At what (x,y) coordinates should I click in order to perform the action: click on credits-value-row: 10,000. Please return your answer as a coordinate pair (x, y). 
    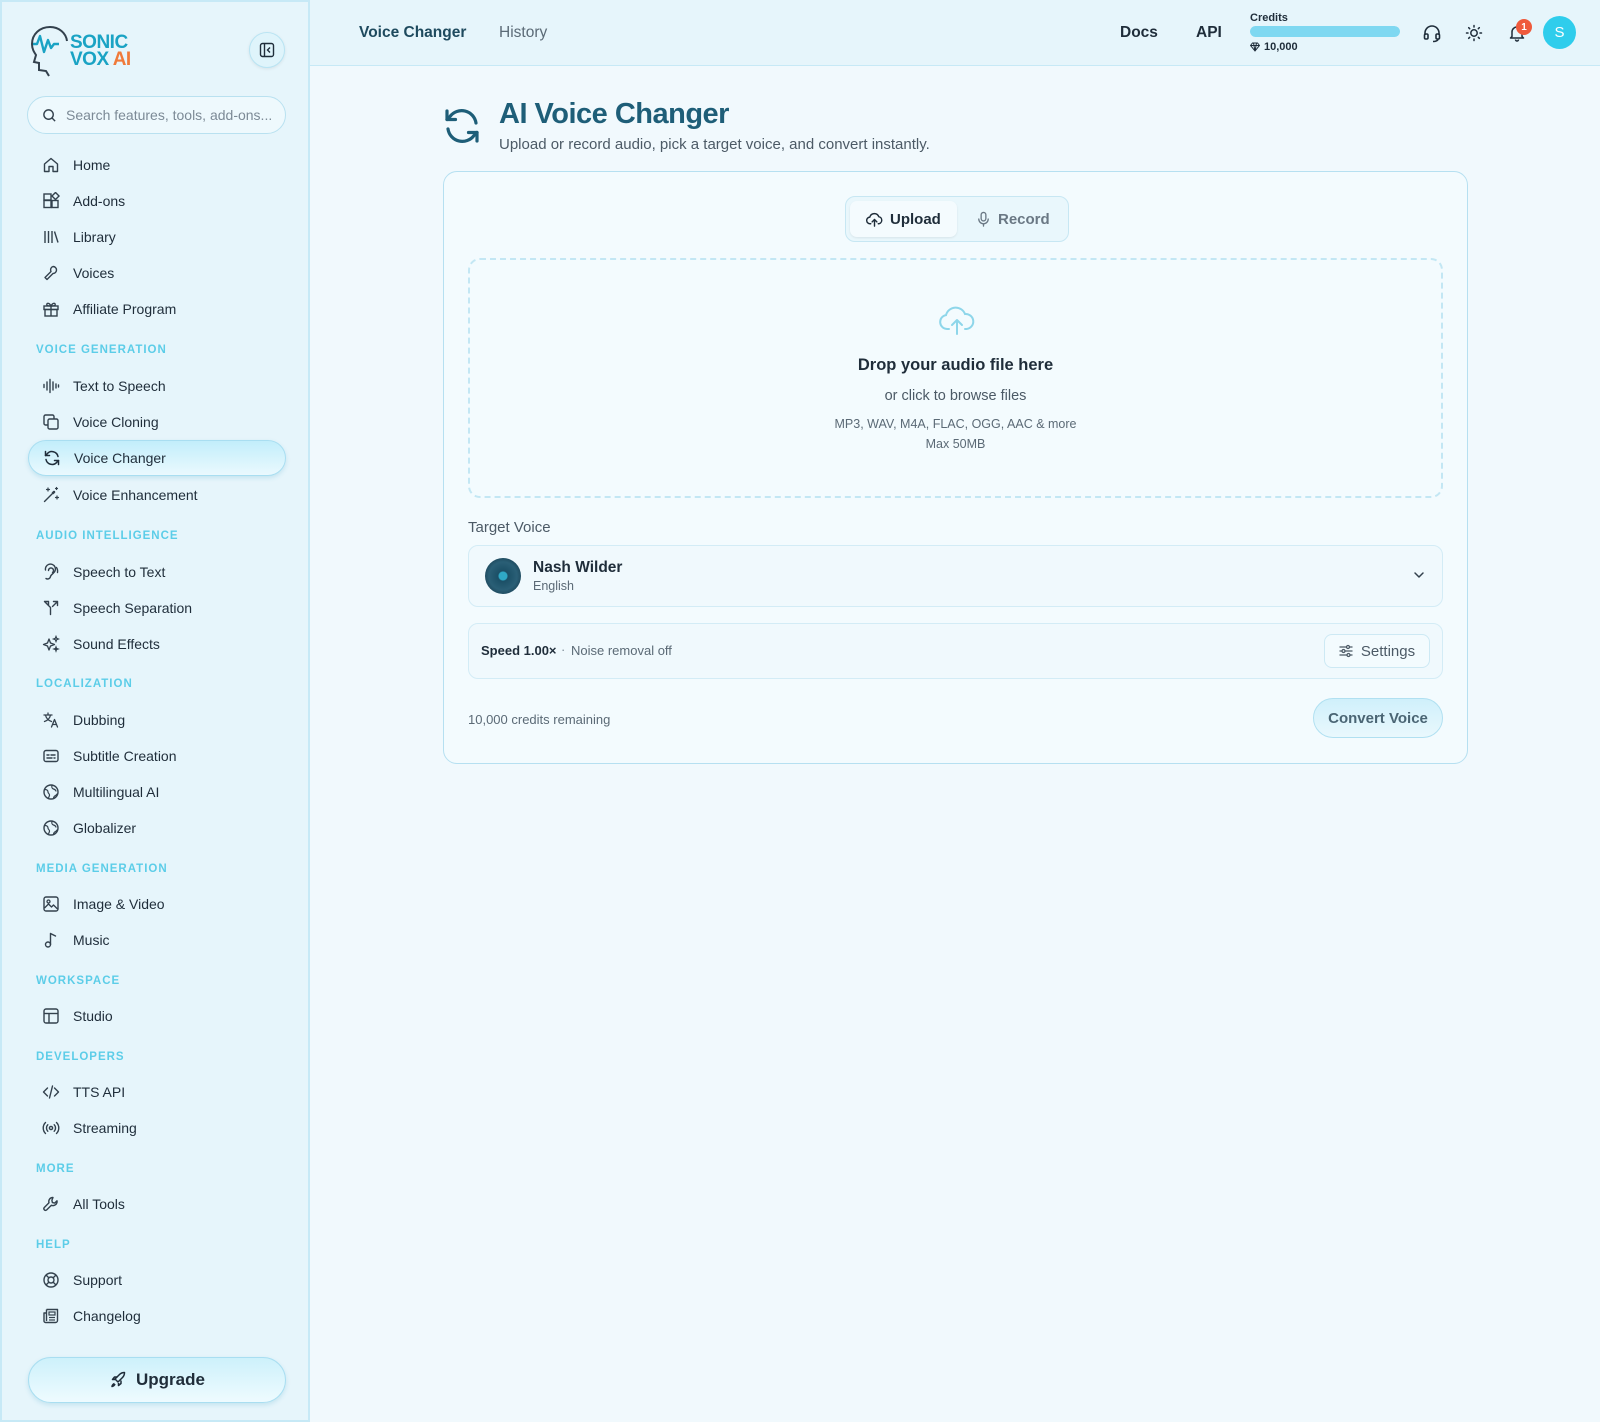
    Looking at the image, I should click on (1274, 47).